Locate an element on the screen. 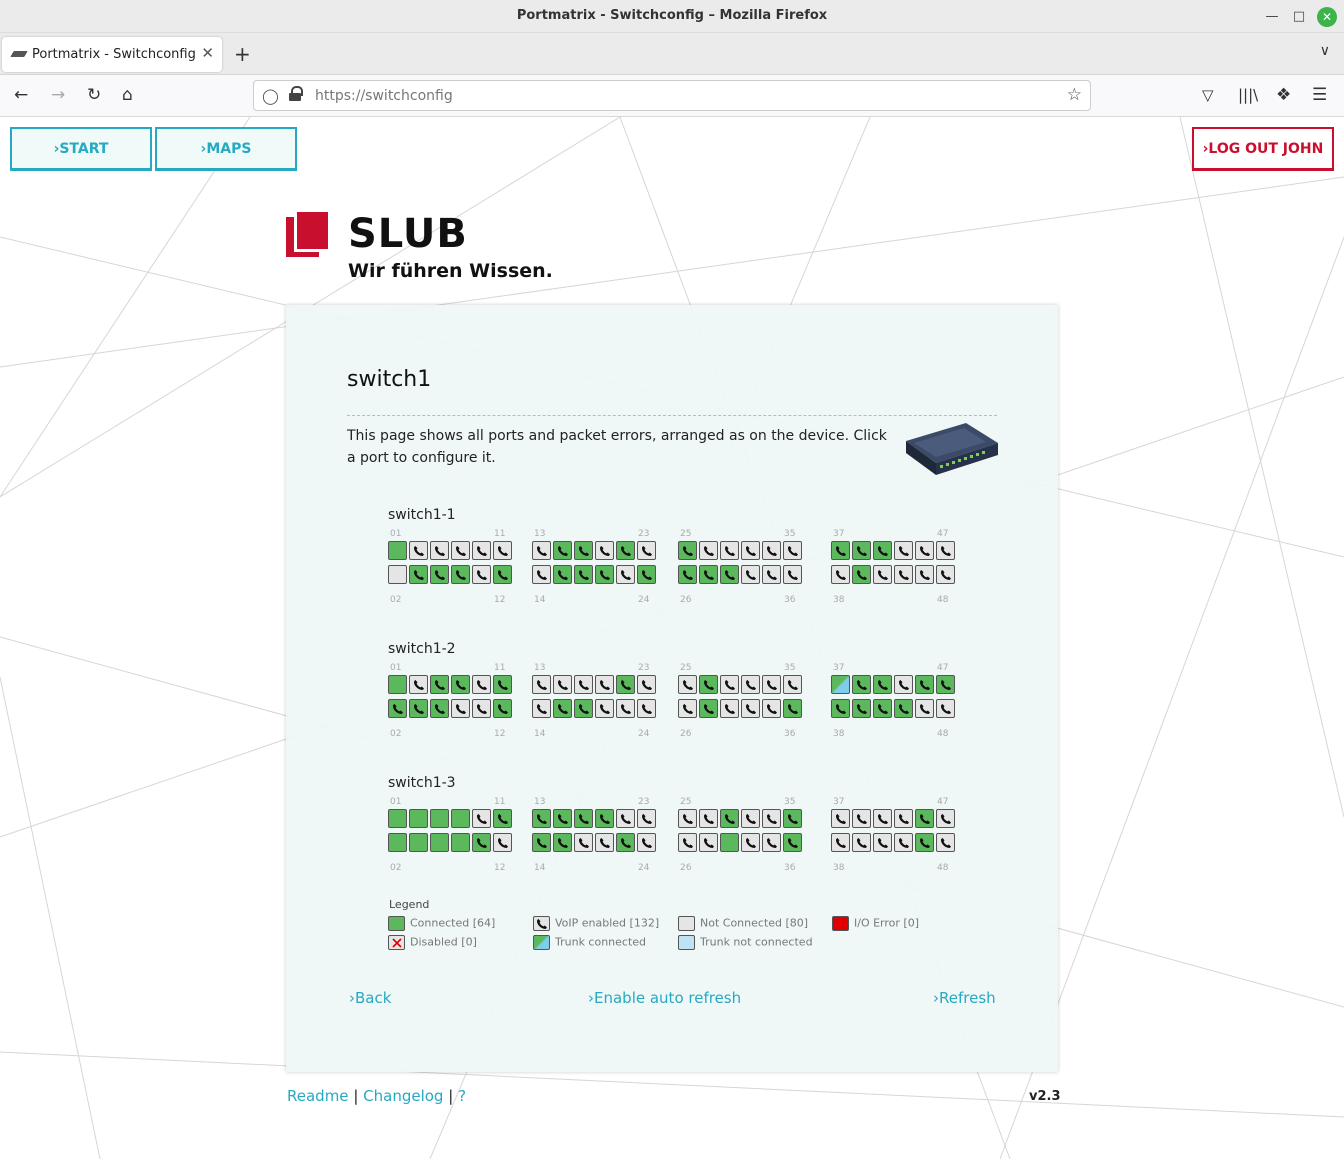 The height and width of the screenshot is (1159, 1344). start-button: ›START is located at coordinates (81, 149).